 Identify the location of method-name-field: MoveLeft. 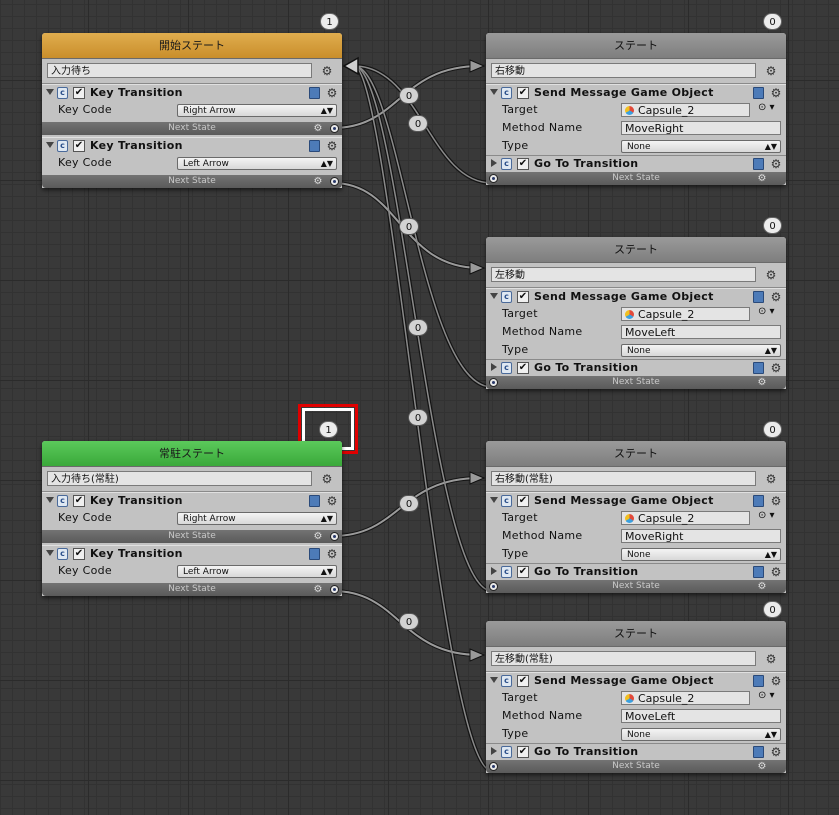
(701, 332).